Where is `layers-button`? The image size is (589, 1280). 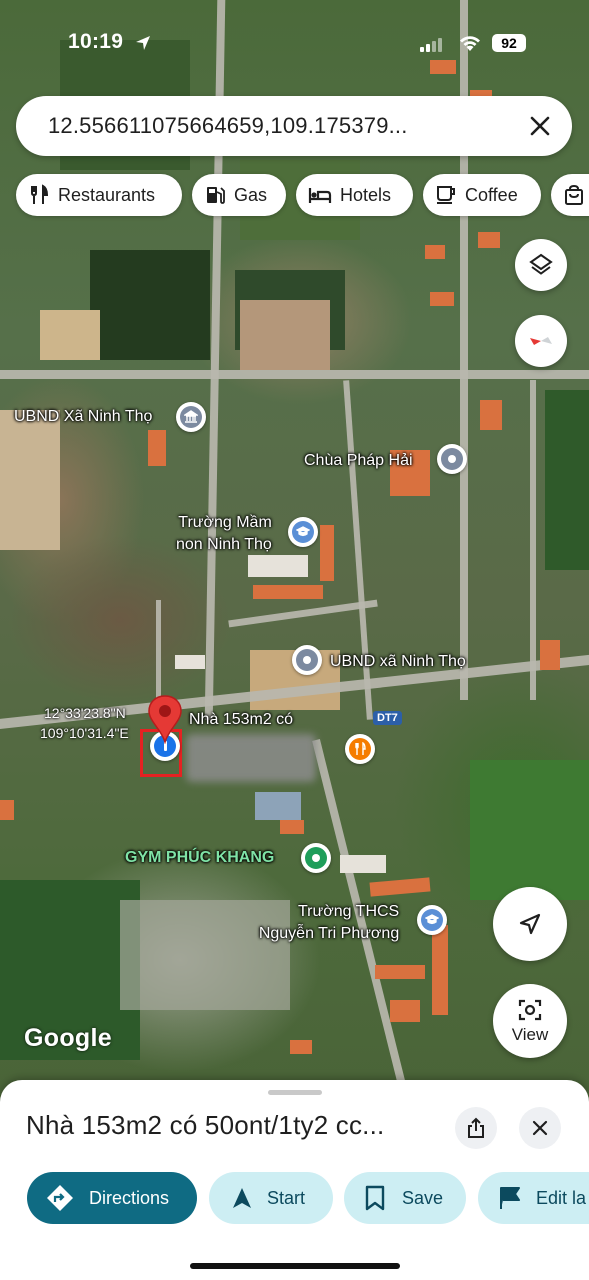 layers-button is located at coordinates (541, 265).